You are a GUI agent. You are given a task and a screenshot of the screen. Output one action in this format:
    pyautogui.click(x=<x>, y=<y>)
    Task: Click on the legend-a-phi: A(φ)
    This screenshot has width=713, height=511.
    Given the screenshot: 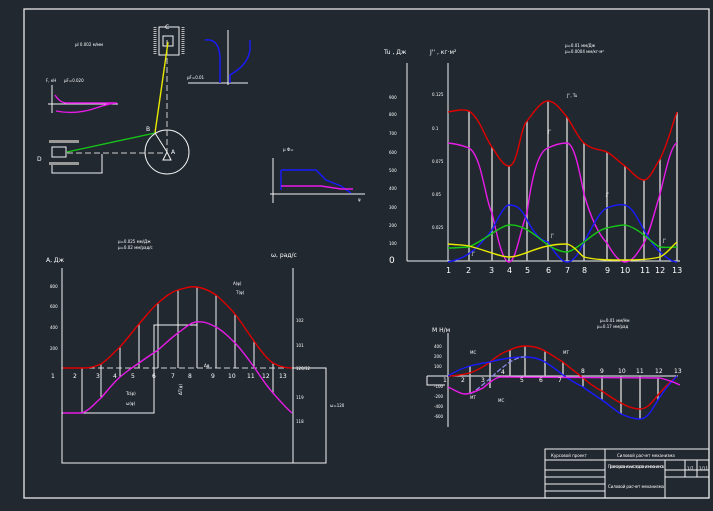 What is the action you would take?
    pyautogui.click(x=237, y=283)
    